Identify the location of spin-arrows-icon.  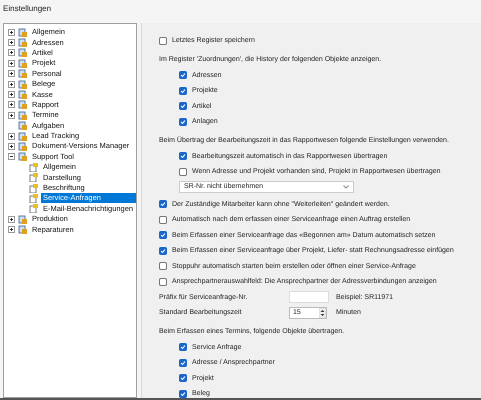
(322, 313).